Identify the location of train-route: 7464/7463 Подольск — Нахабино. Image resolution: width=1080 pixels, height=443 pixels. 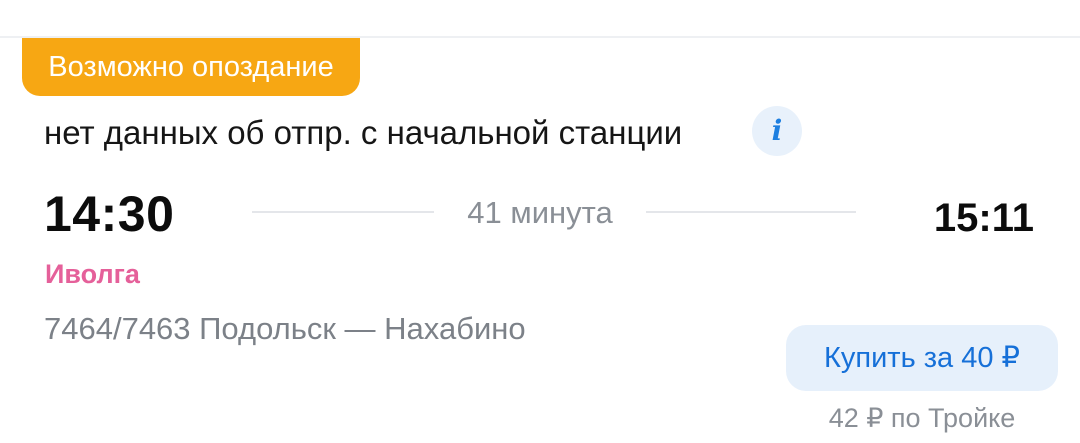
(285, 328).